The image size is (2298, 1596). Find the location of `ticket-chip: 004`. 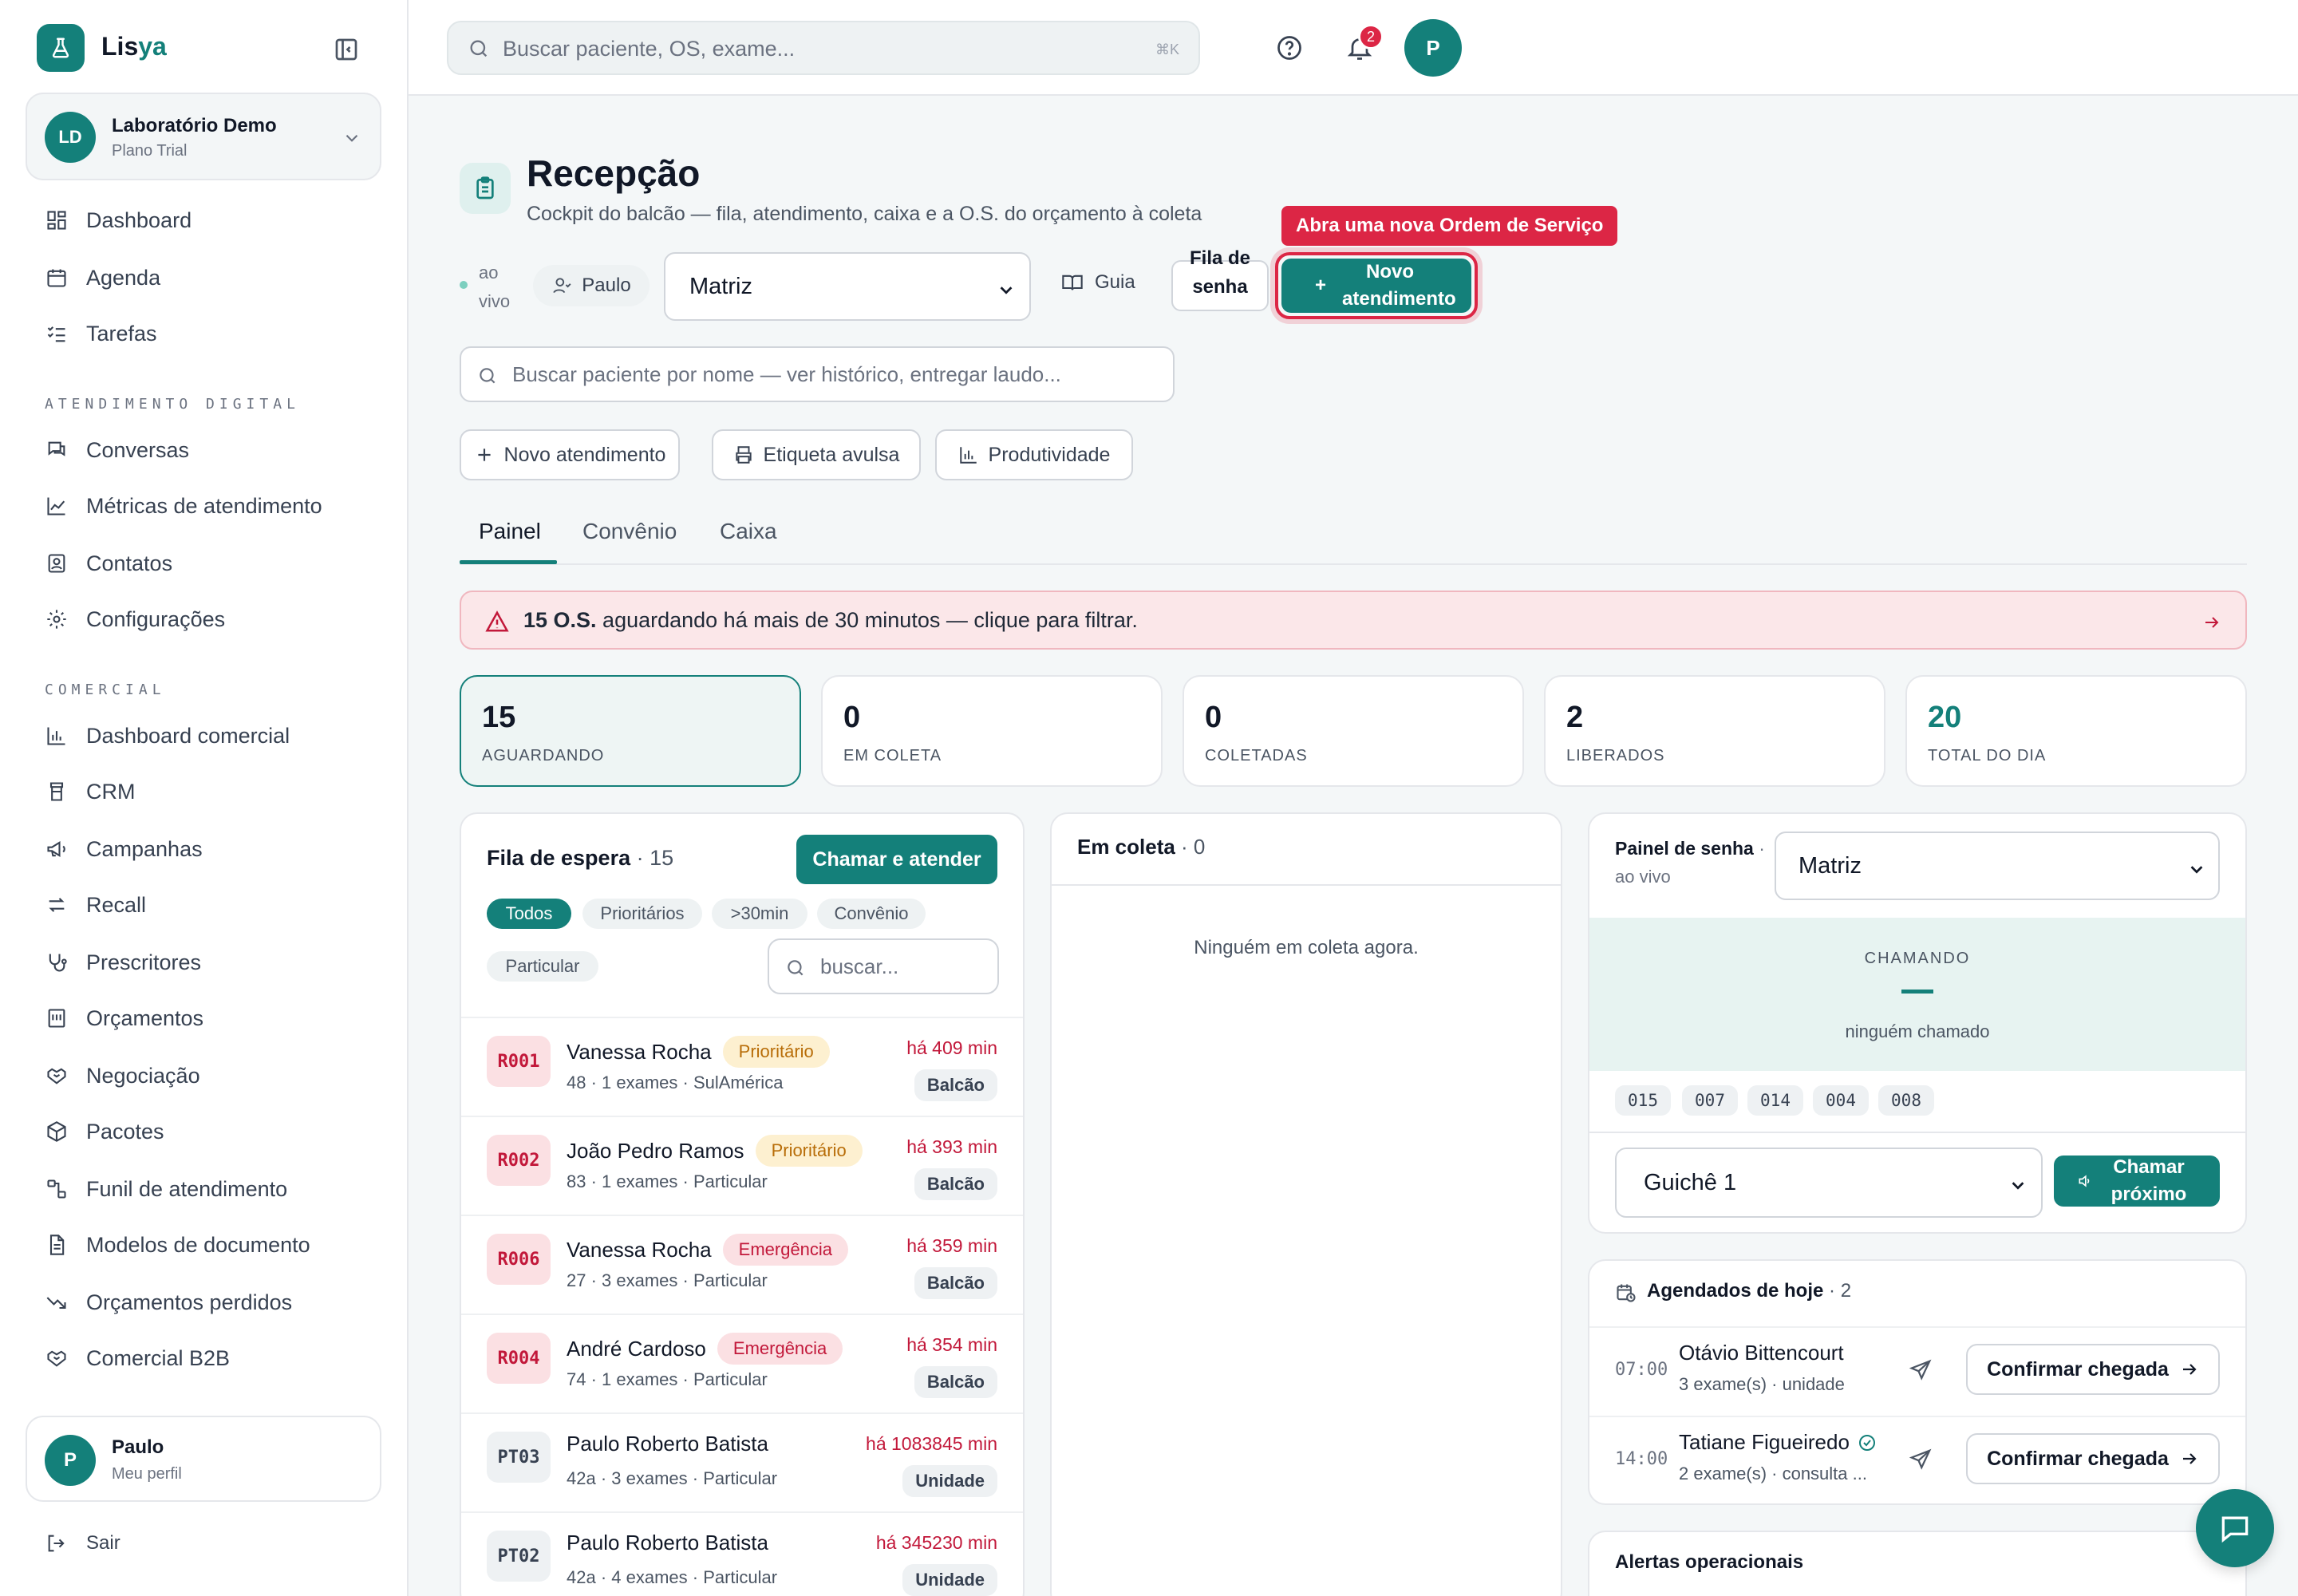

ticket-chip: 004 is located at coordinates (1841, 1100).